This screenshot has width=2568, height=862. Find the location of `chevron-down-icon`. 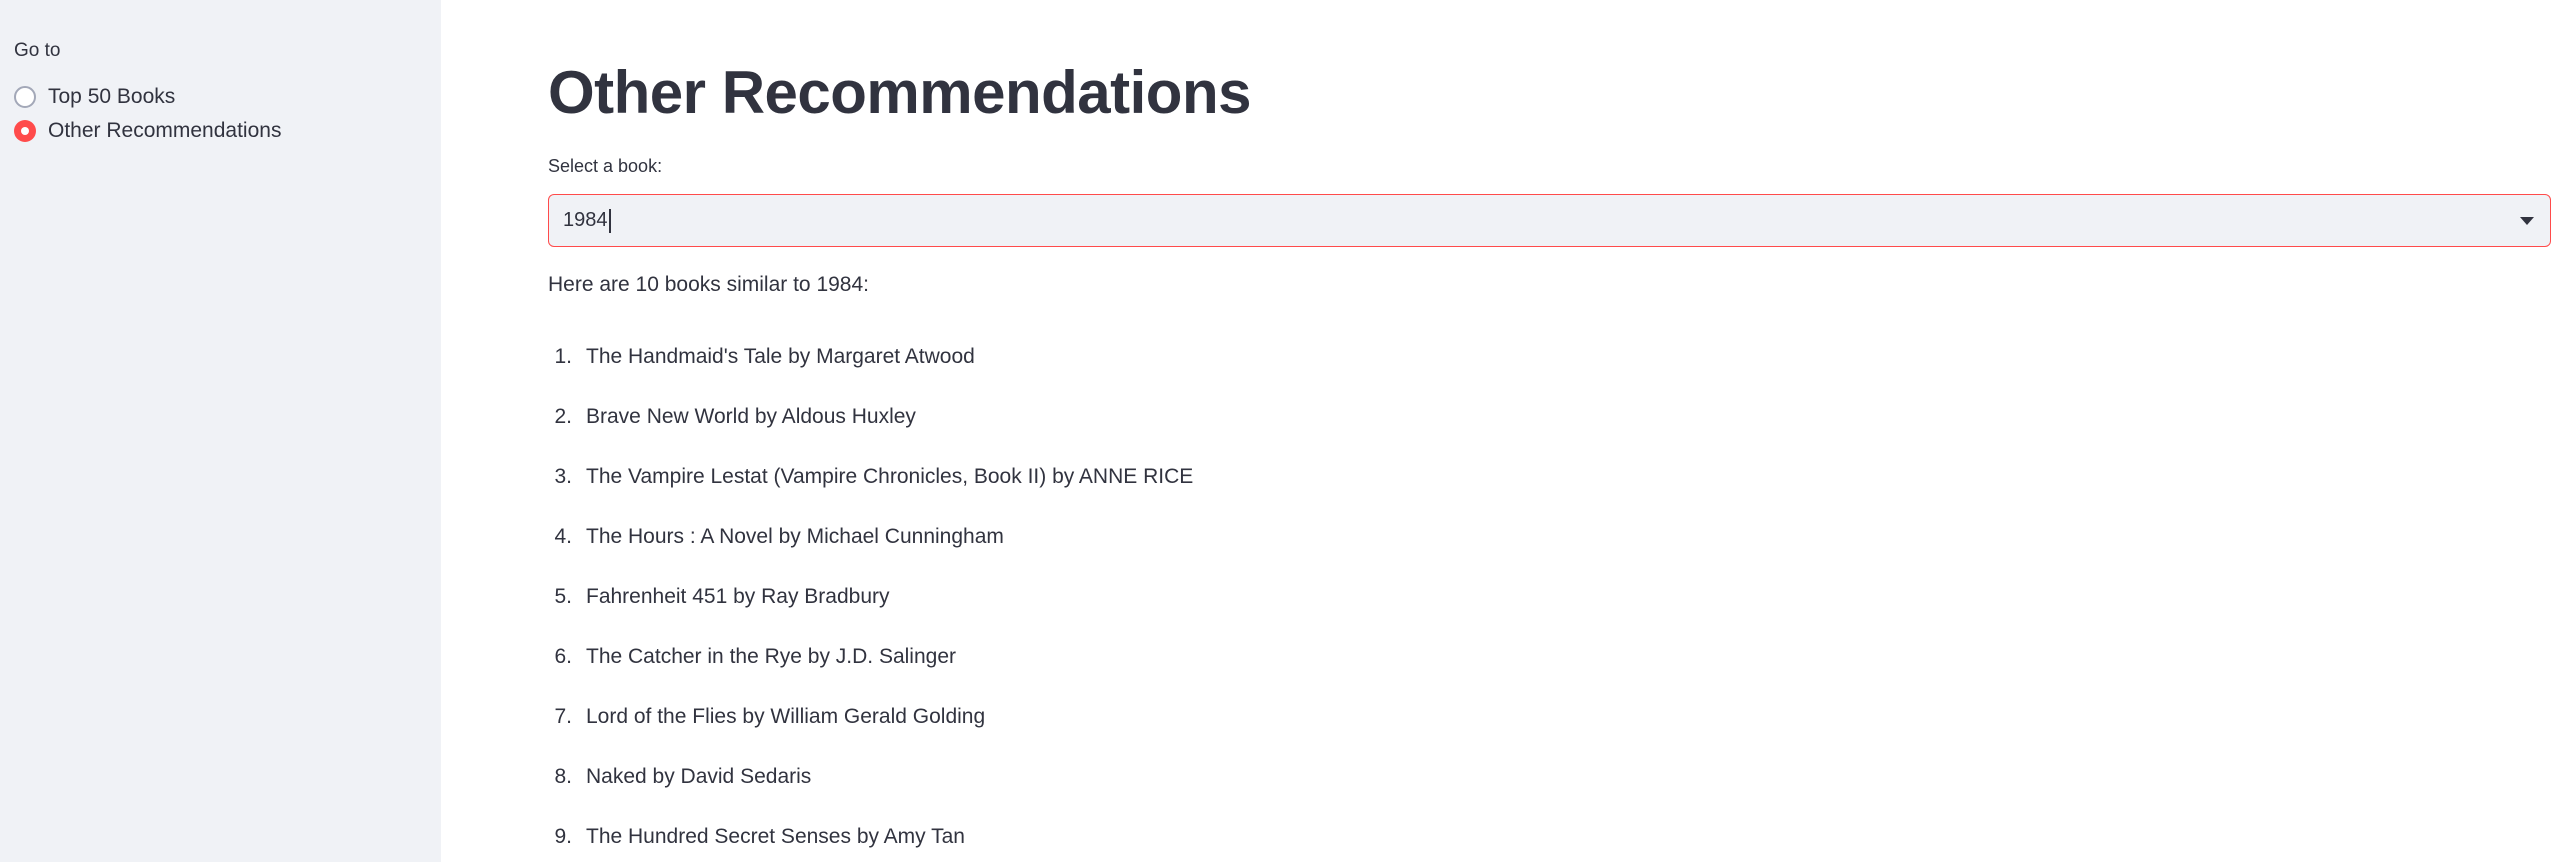

chevron-down-icon is located at coordinates (2527, 221).